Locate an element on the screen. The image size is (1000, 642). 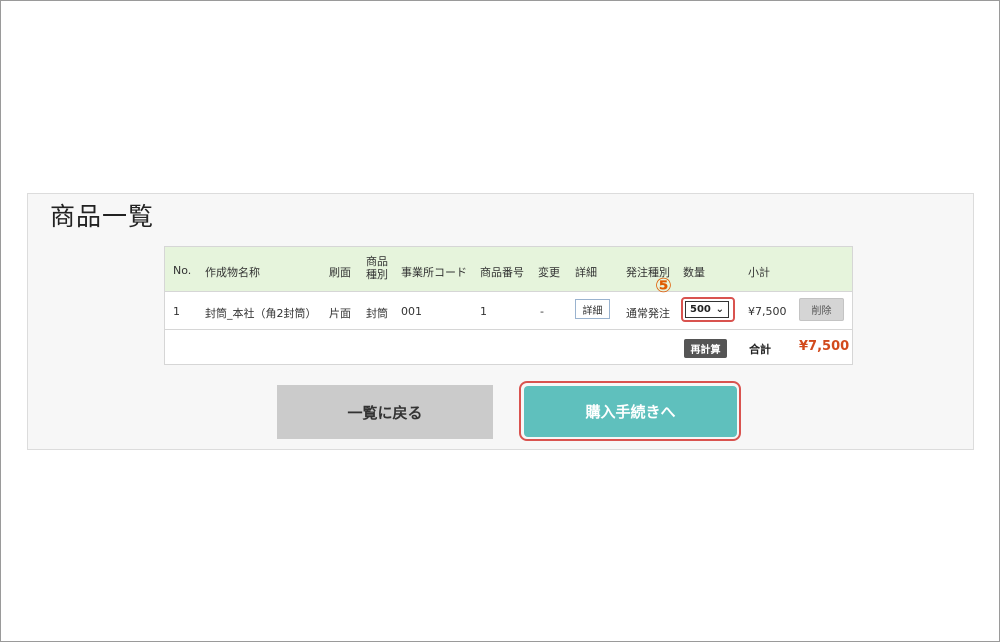
proceed-to-purchase-button: 購入手続きへ is located at coordinates (630, 411).